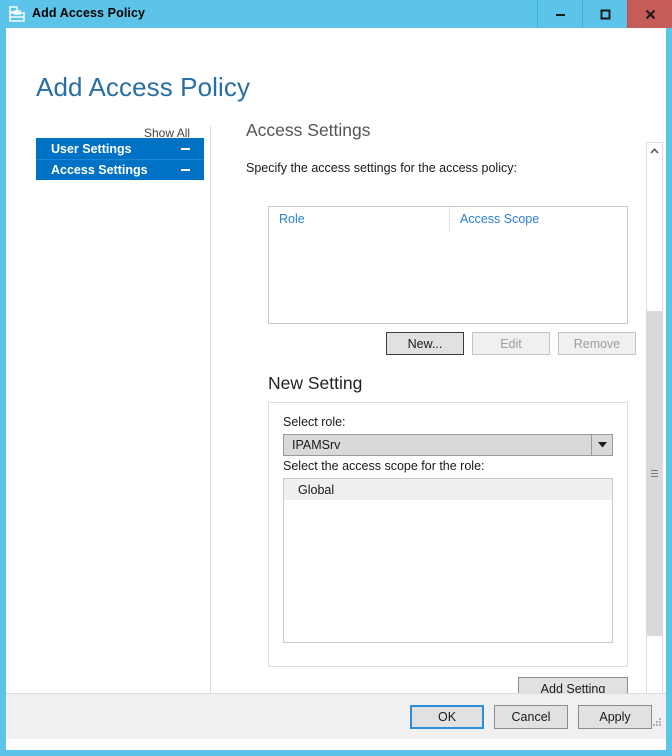 This screenshot has width=672, height=756. Describe the element at coordinates (99, 170) in the screenshot. I see `sidebar-item-label: Access Settings` at that location.